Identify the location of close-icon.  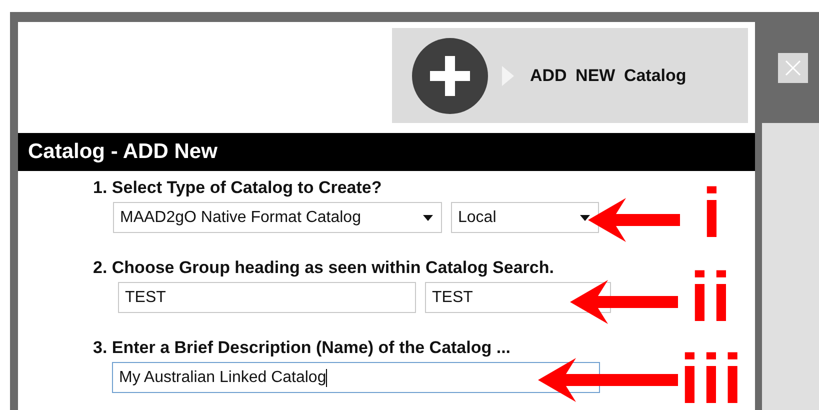
(793, 68).